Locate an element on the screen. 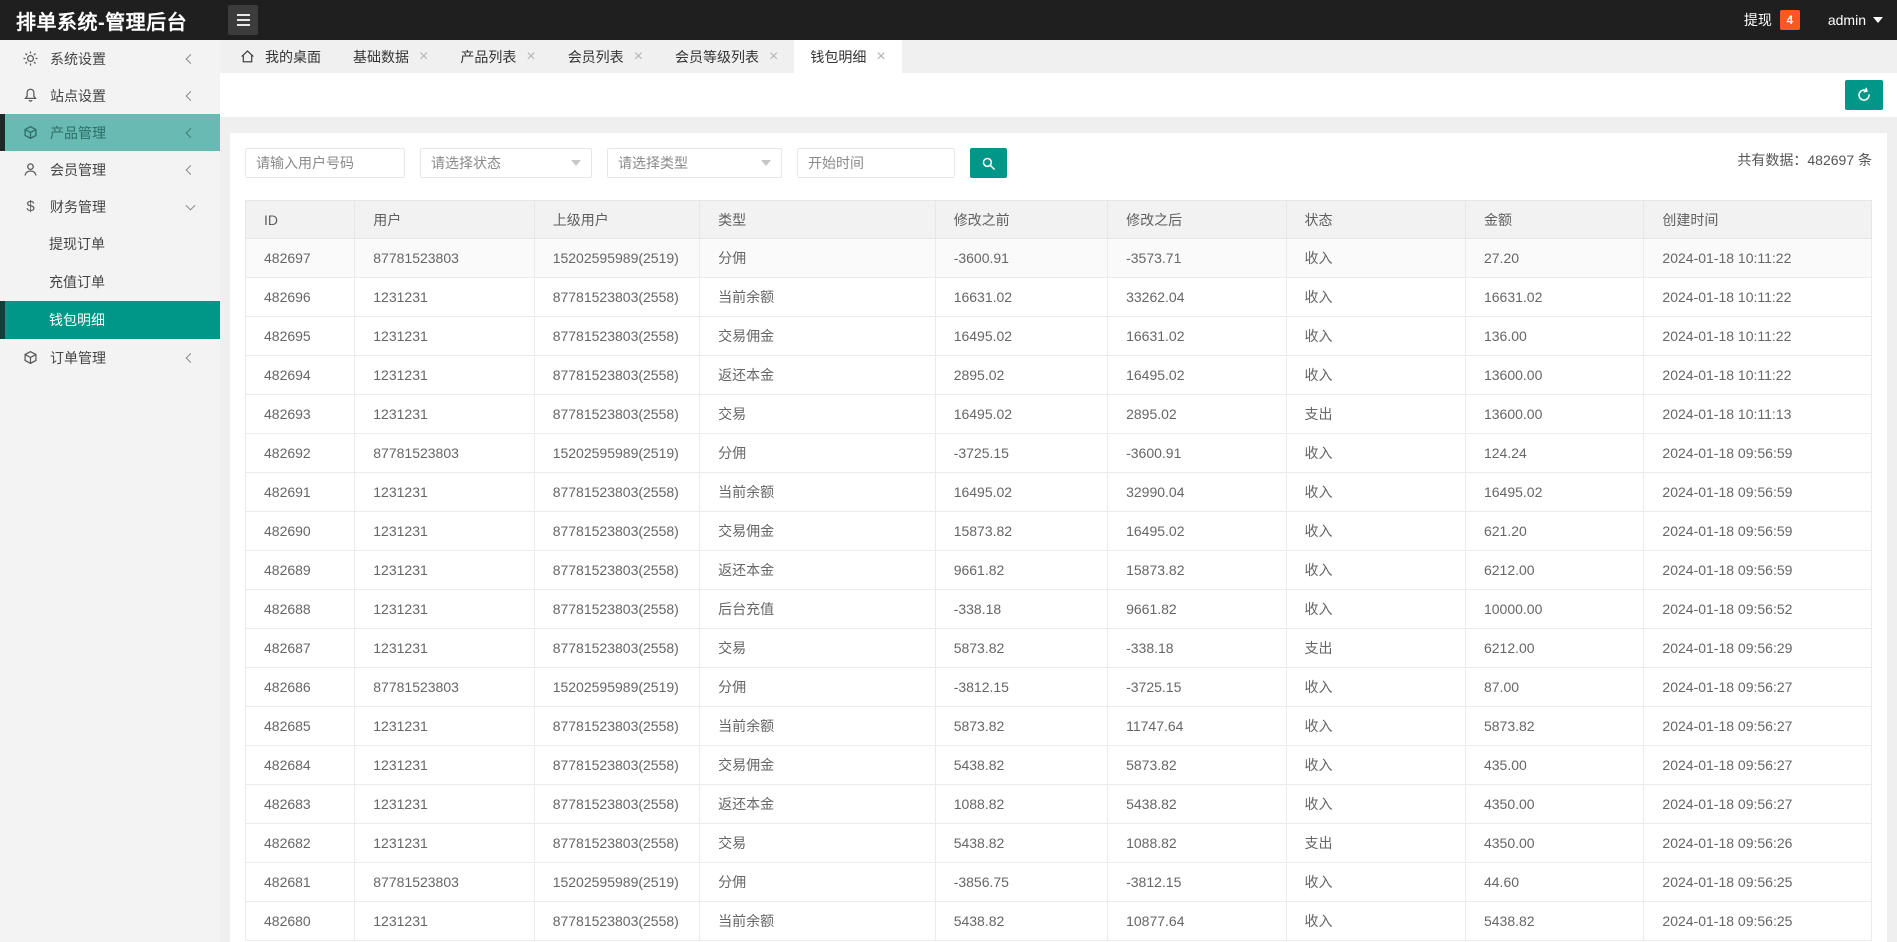  chevron-down-icon is located at coordinates (190, 205).